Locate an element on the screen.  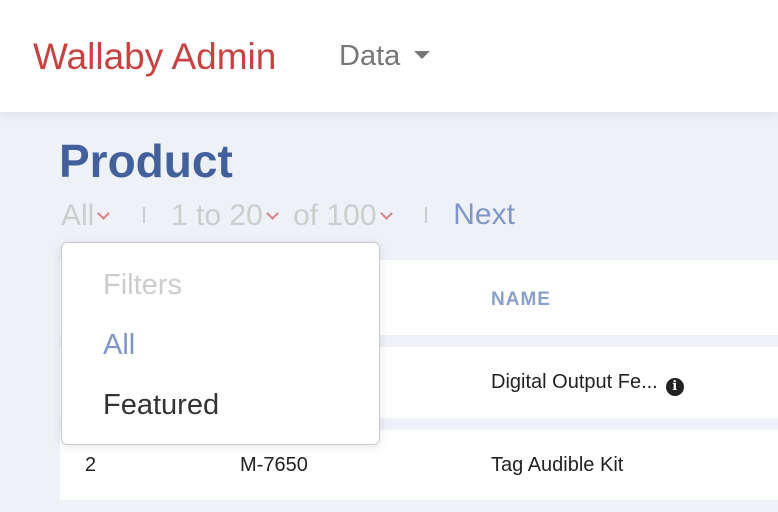
sku-cell: M-7650 is located at coordinates (274, 465).